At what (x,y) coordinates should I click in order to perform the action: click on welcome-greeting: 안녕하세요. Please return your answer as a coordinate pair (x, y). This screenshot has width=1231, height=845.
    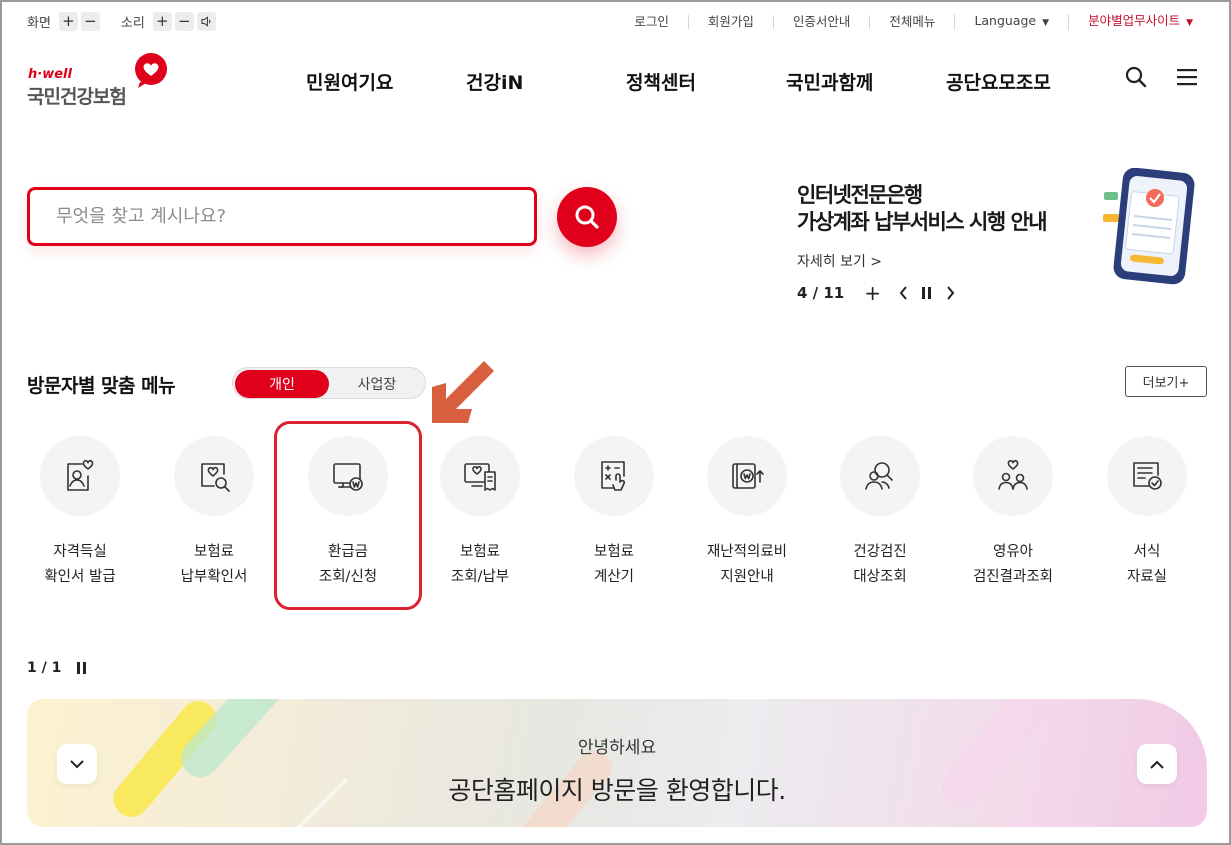
    Looking at the image, I should click on (617, 748).